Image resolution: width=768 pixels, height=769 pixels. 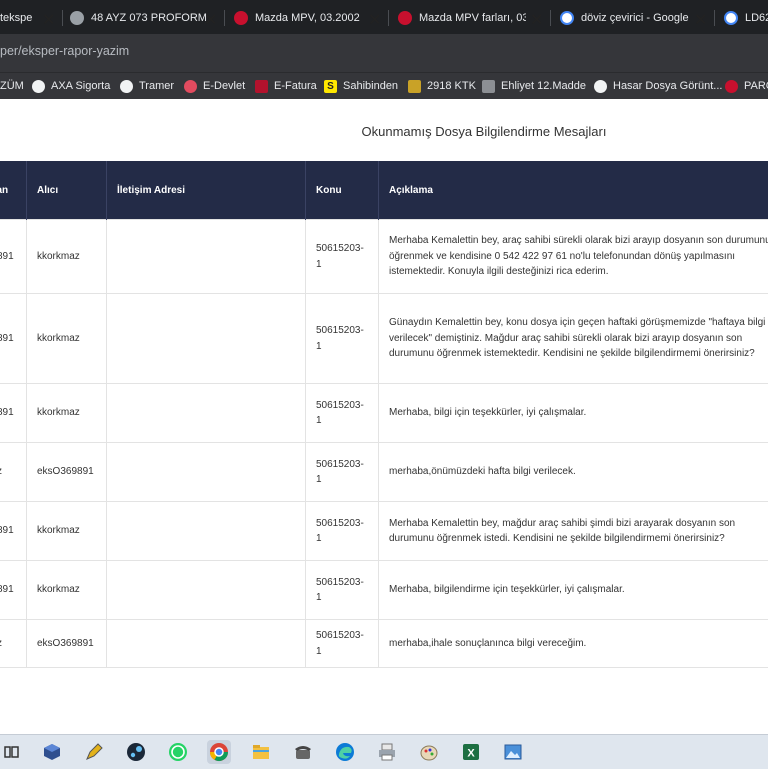 I want to click on license-icon, so click(x=488, y=86).